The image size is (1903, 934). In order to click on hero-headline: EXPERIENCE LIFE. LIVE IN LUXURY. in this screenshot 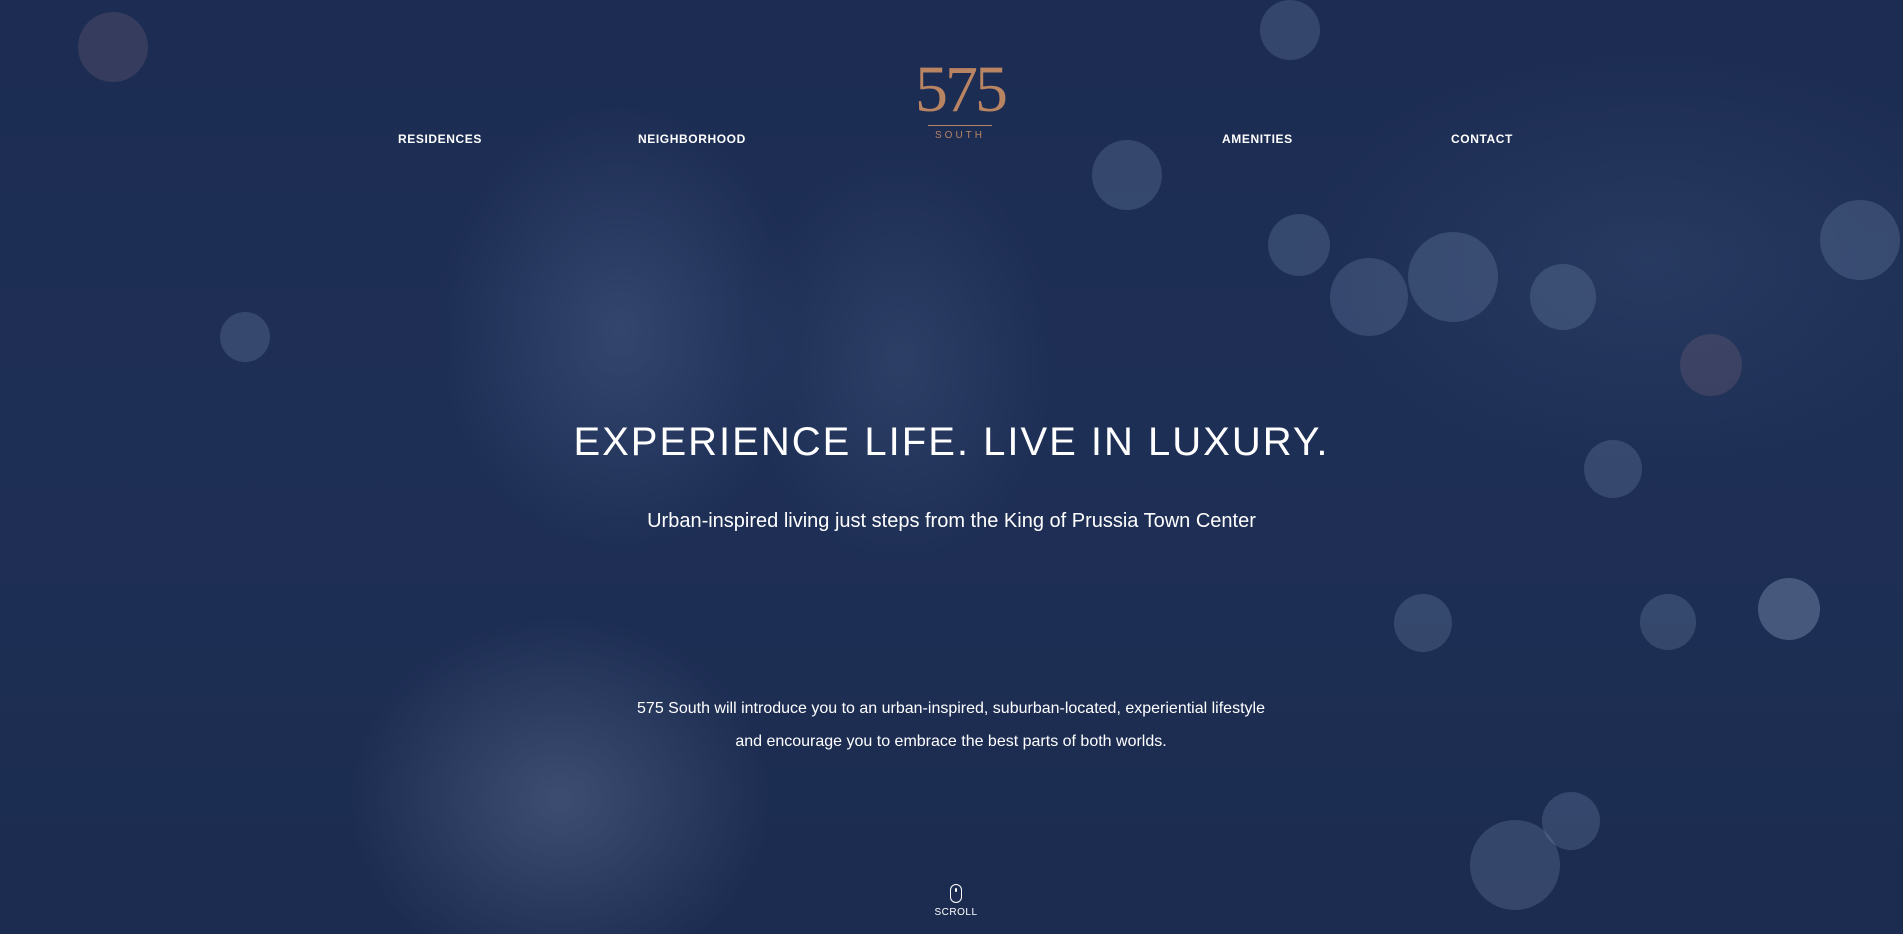, I will do `click(951, 442)`.